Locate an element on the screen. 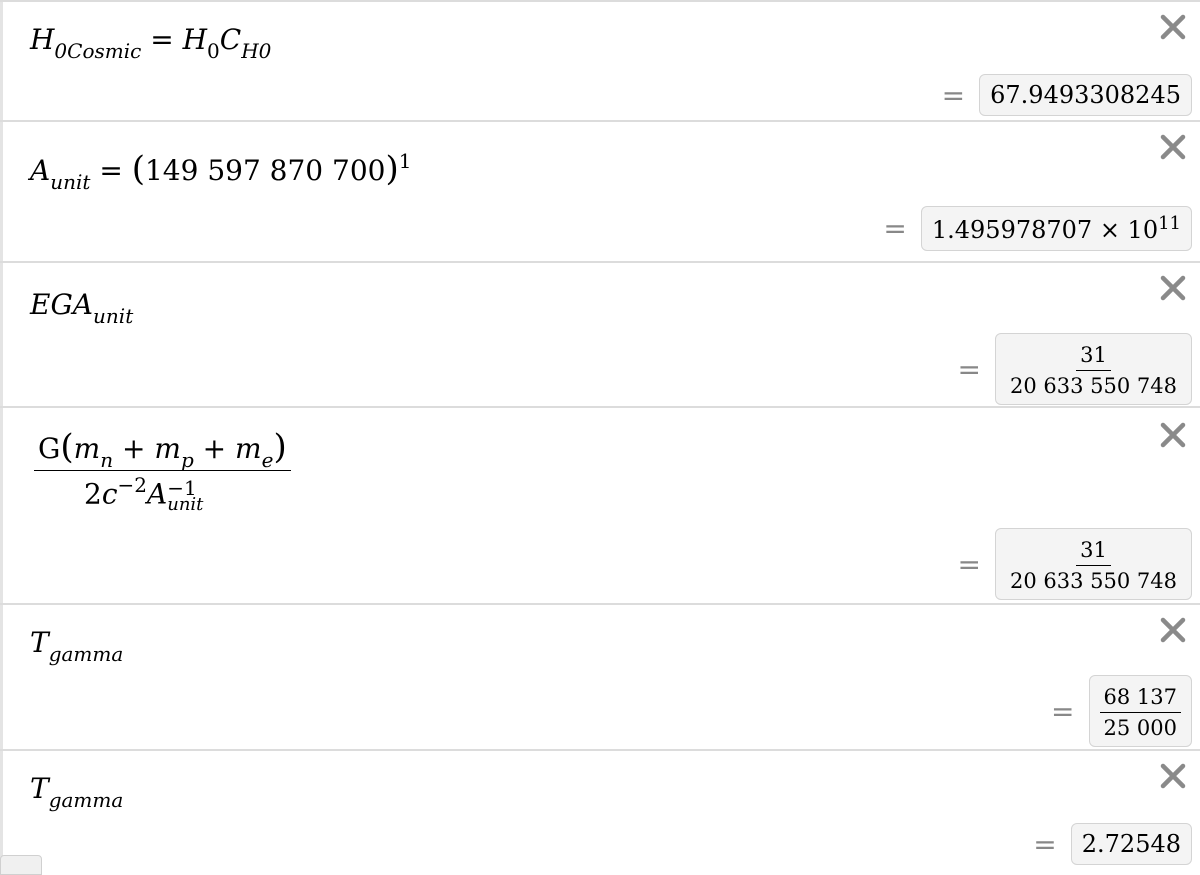 This screenshot has width=1200, height=875. expression-gravity-fraction: G(mn + mp + me) 2c−2A −1 unit is located at coordinates (162, 472).